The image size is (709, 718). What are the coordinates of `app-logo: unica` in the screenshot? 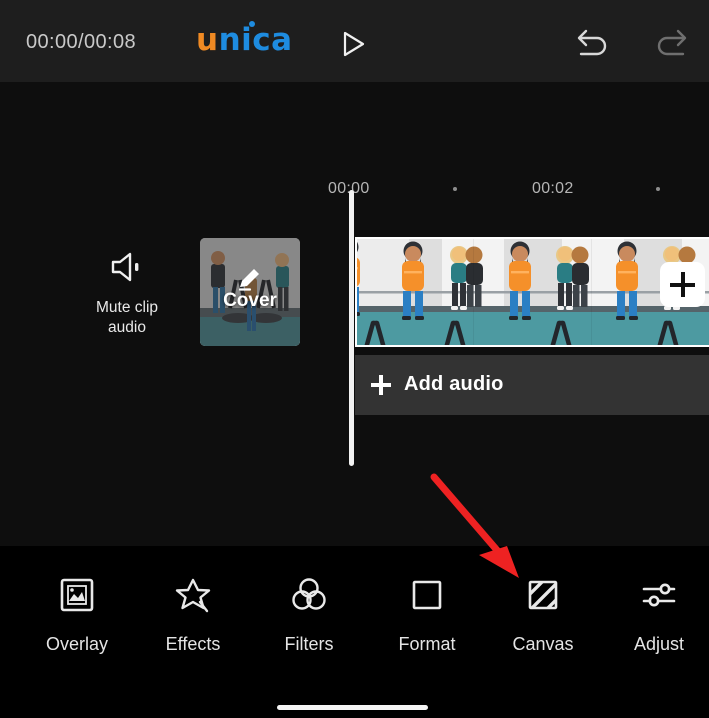 It's located at (244, 40).